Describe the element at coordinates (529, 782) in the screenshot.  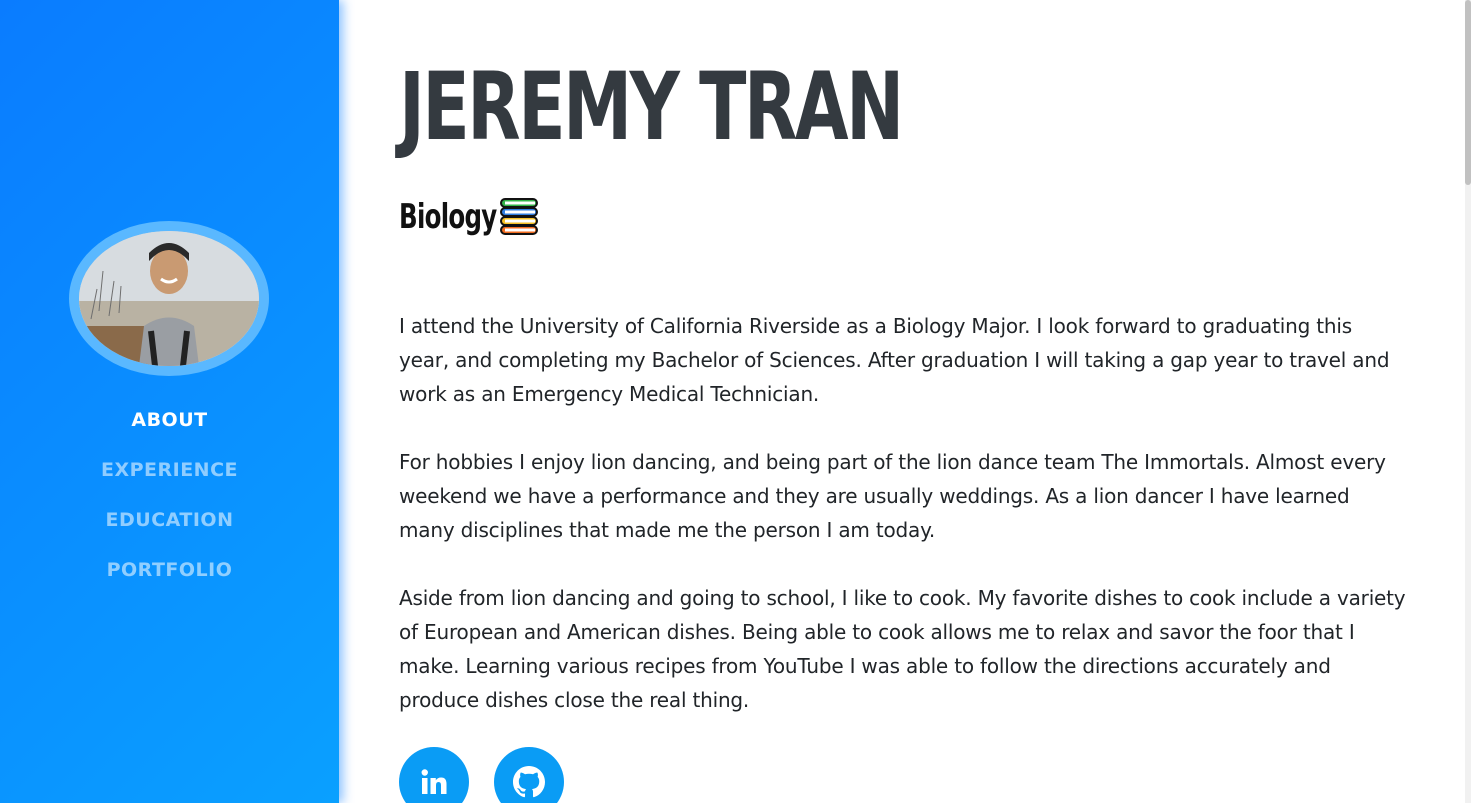
I see `github-icon` at that location.